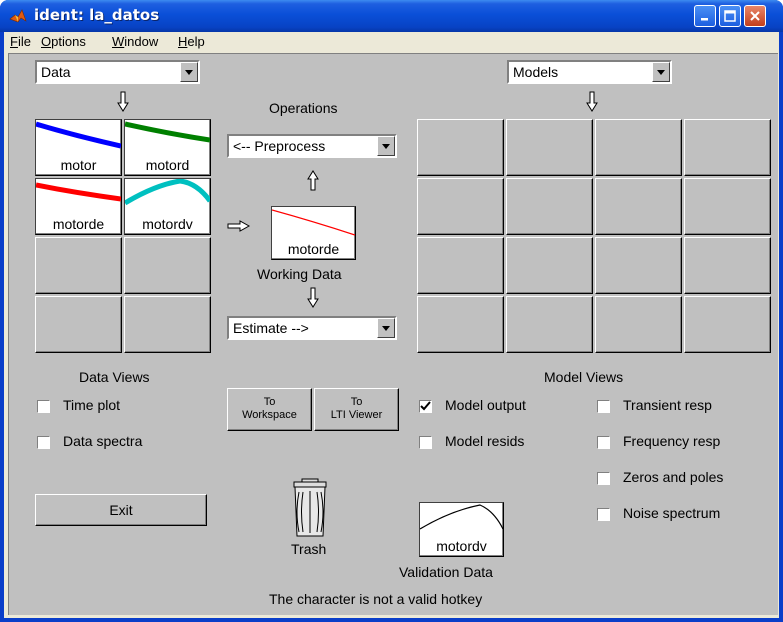  Describe the element at coordinates (446, 572) in the screenshot. I see `validation-data-caption: Validation Data` at that location.